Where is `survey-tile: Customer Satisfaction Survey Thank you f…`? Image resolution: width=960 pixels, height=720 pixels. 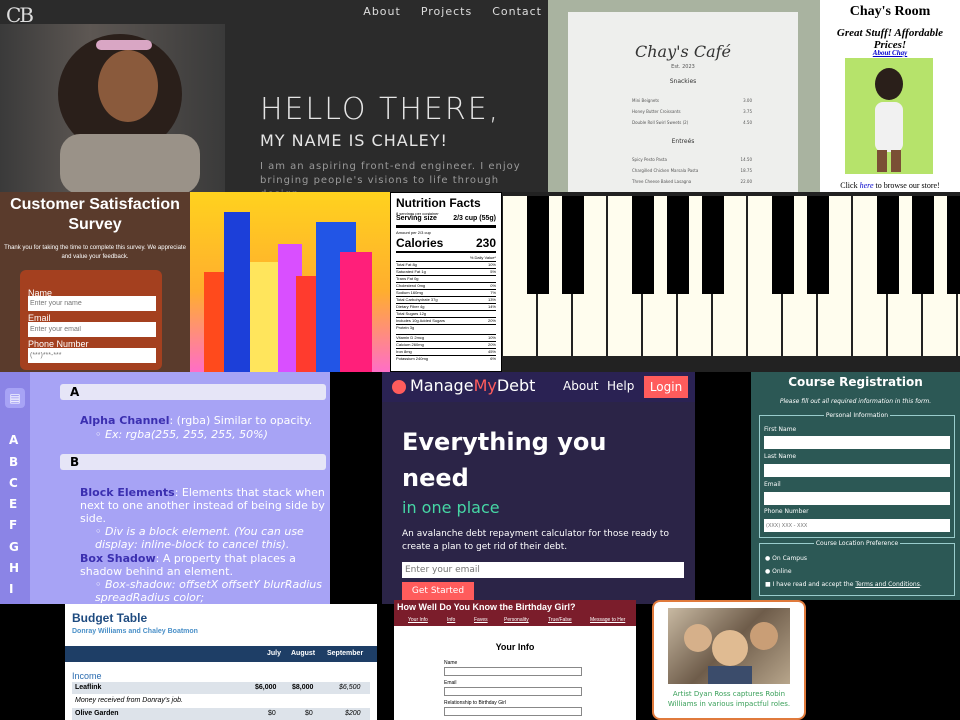
survey-tile: Customer Satisfaction Survey Thank you f… is located at coordinates (95, 282).